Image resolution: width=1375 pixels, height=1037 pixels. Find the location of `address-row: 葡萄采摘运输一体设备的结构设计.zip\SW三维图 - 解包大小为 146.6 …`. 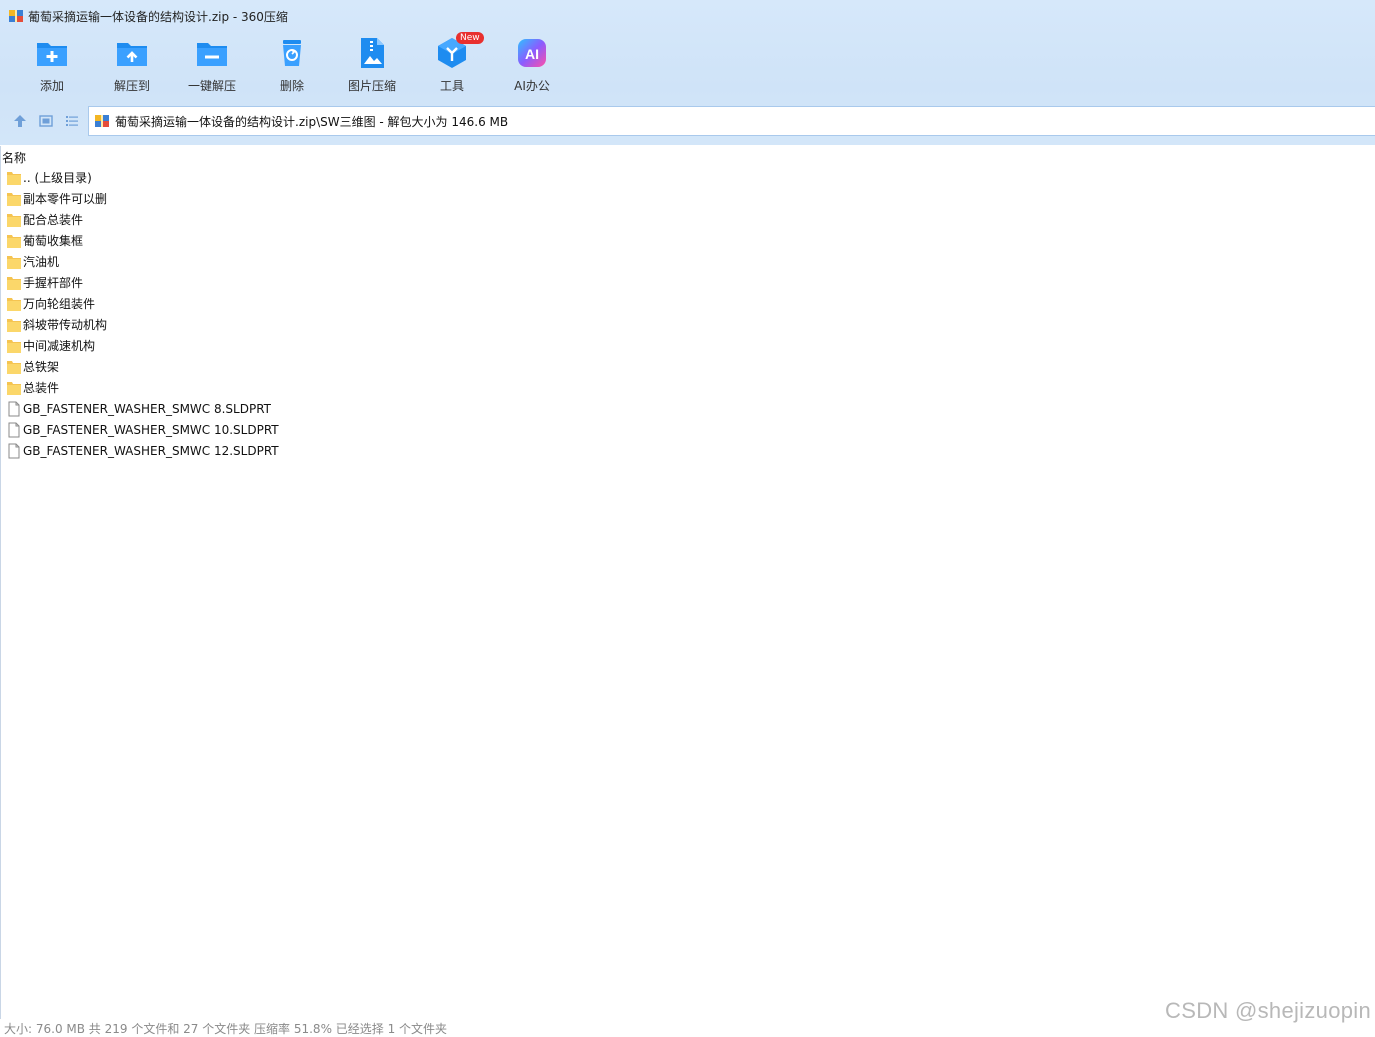

address-row: 葡萄采摘运输一体设备的结构设计.zip\SW三维图 - 解包大小为 146.6 … is located at coordinates (687, 121).